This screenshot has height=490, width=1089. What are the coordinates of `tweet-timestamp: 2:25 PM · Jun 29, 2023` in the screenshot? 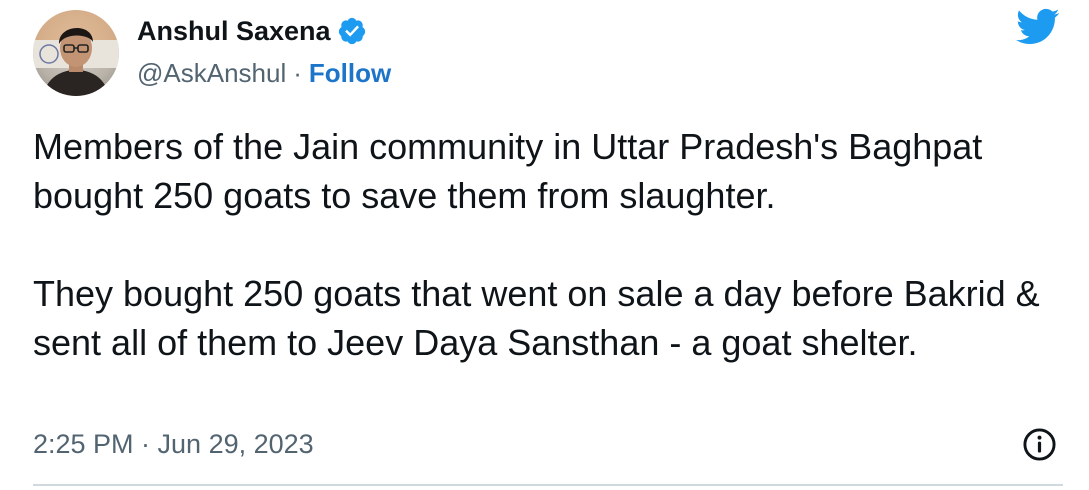 It's located at (173, 444).